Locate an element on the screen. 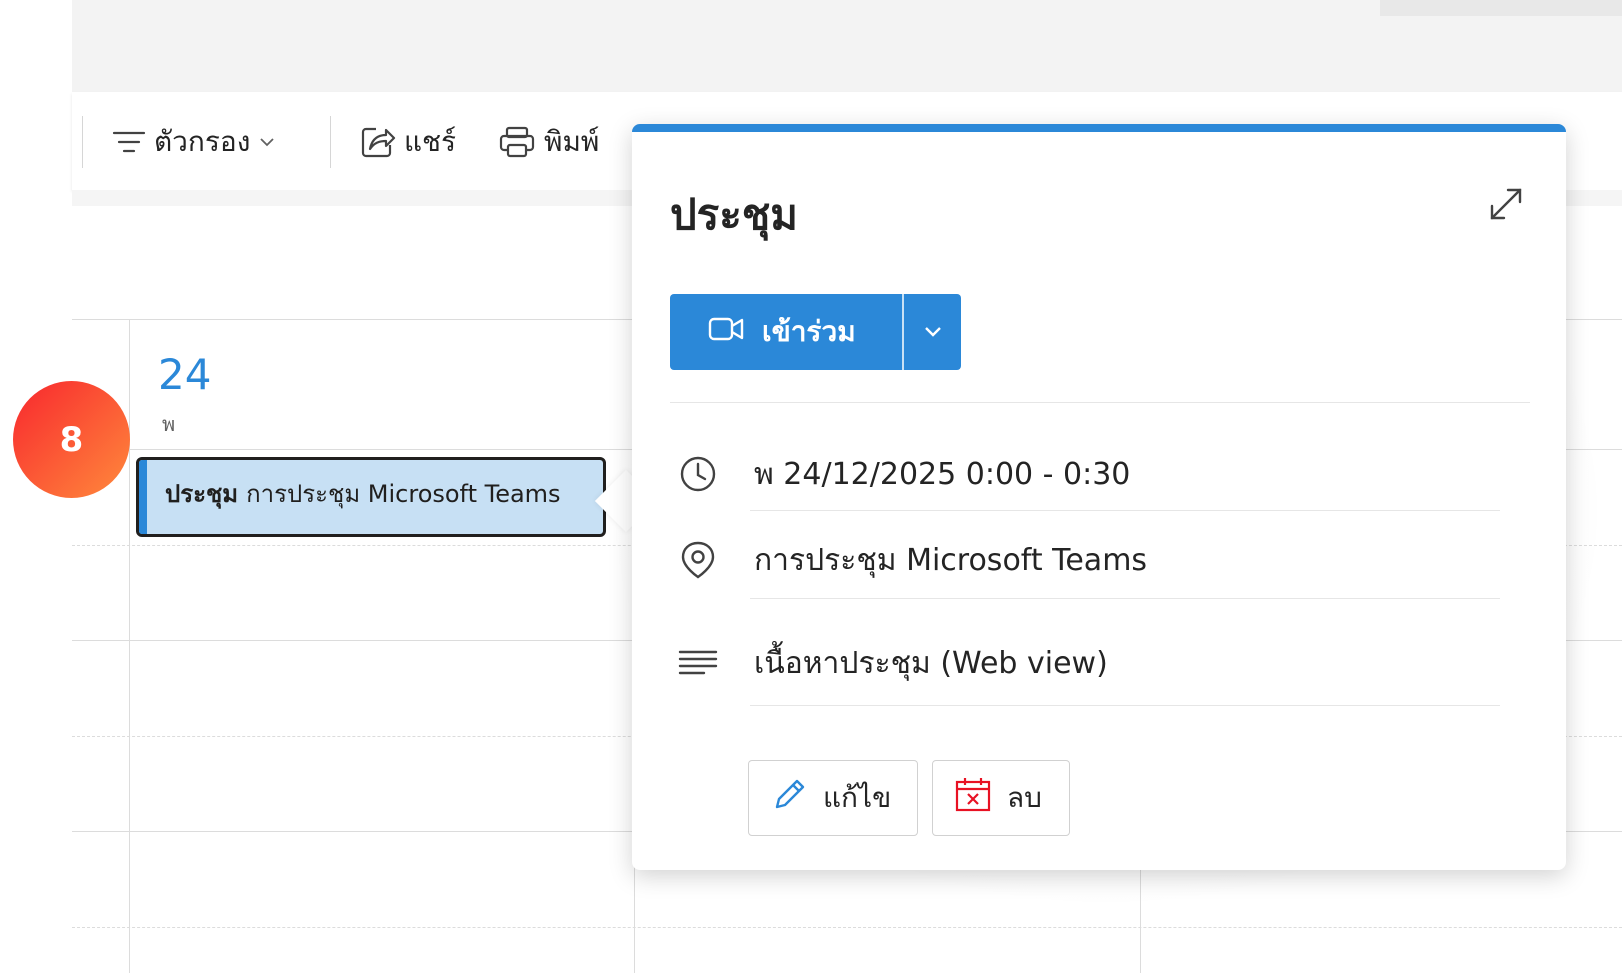 Image resolution: width=1622 pixels, height=973 pixels. filter-label: ตัวกรอง is located at coordinates (202, 141).